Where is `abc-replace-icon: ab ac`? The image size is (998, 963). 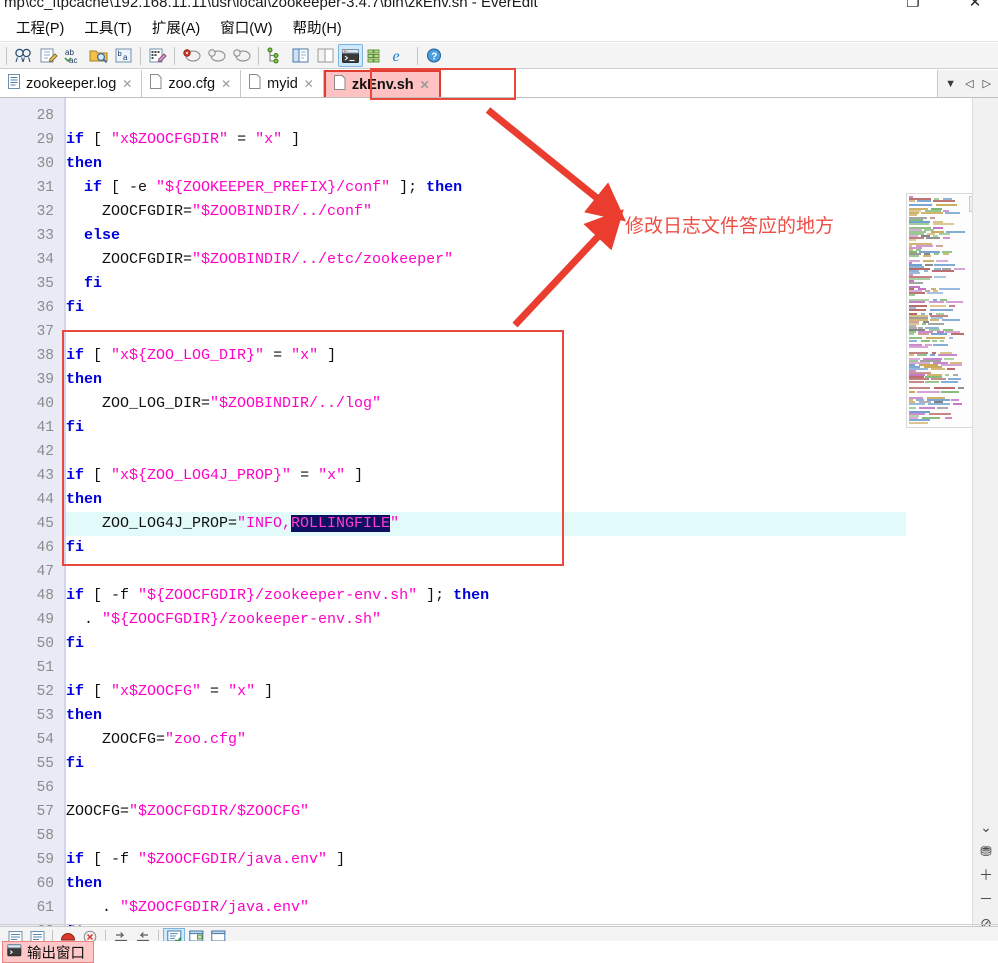 abc-replace-icon: ab ac is located at coordinates (73, 55).